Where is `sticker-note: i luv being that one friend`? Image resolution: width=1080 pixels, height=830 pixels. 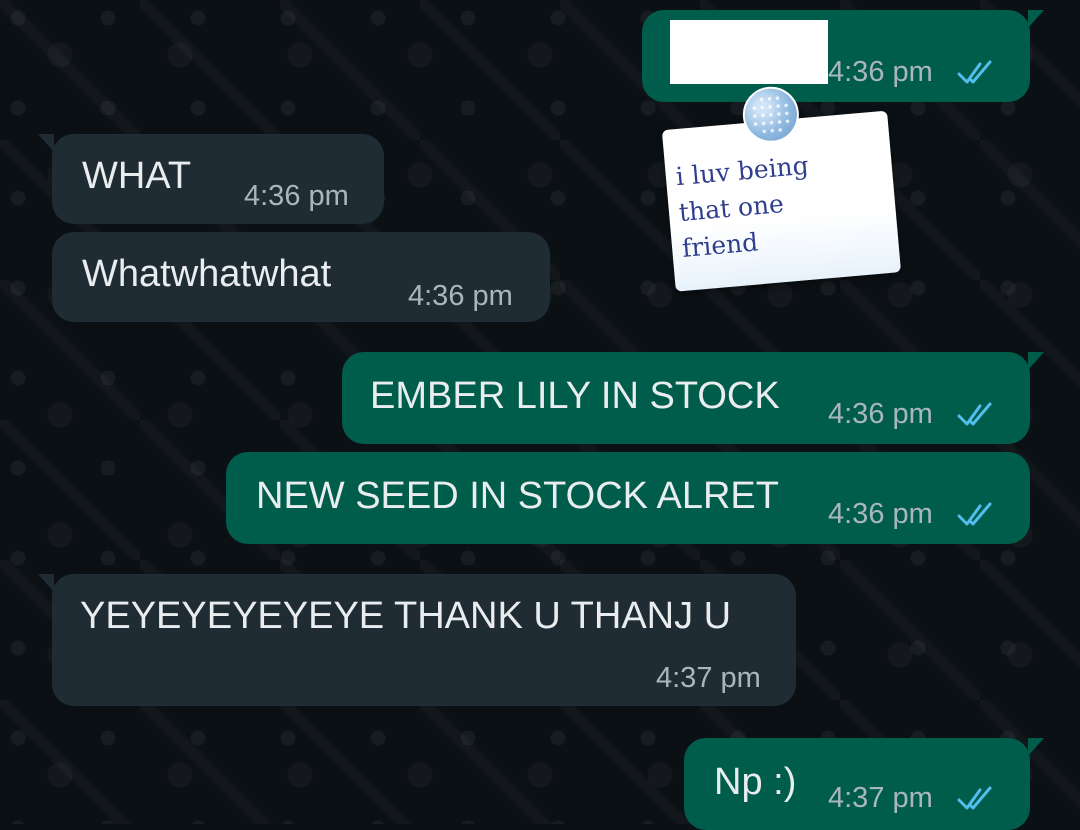 sticker-note: i luv being that one friend is located at coordinates (783, 188).